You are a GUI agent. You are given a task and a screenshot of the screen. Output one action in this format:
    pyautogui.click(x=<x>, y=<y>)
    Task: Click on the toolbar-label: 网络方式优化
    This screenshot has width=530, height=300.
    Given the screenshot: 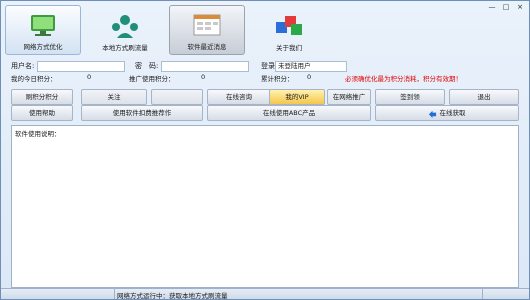 What is the action you would take?
    pyautogui.click(x=43, y=47)
    